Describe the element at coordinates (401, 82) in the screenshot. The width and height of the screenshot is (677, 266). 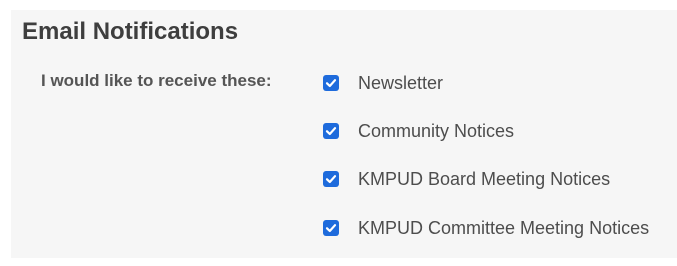
I see `newsletter-label: Newsletter` at that location.